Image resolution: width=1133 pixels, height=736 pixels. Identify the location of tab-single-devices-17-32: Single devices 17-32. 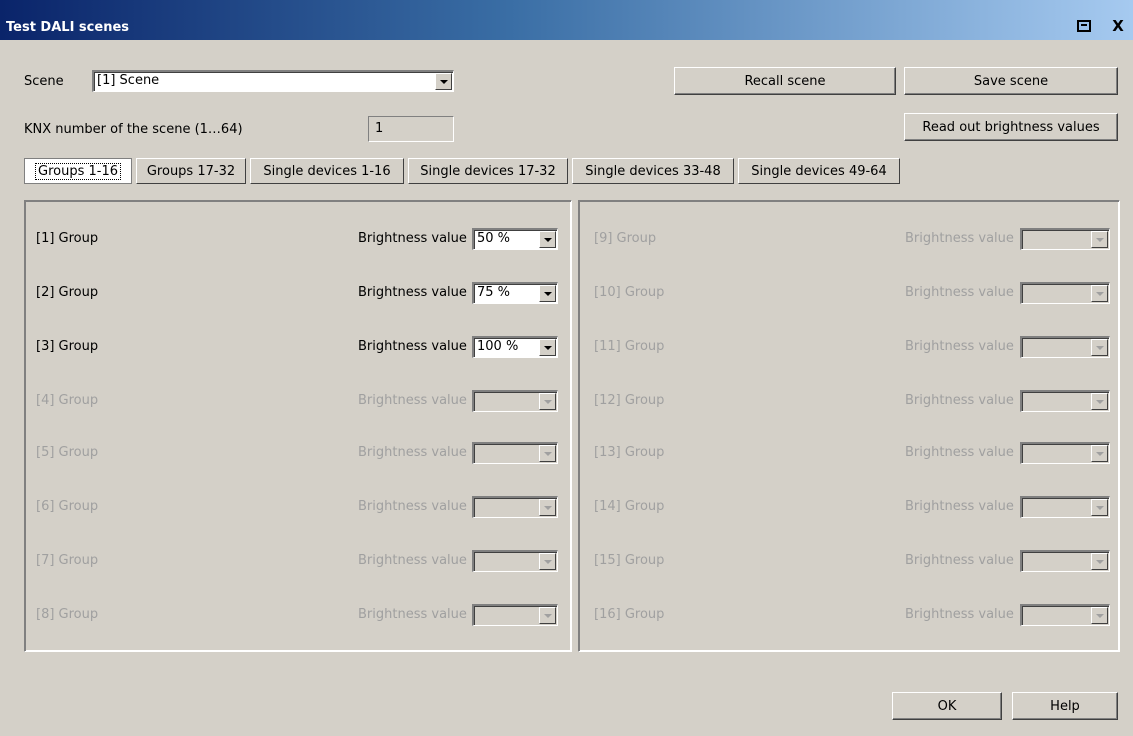
(488, 171).